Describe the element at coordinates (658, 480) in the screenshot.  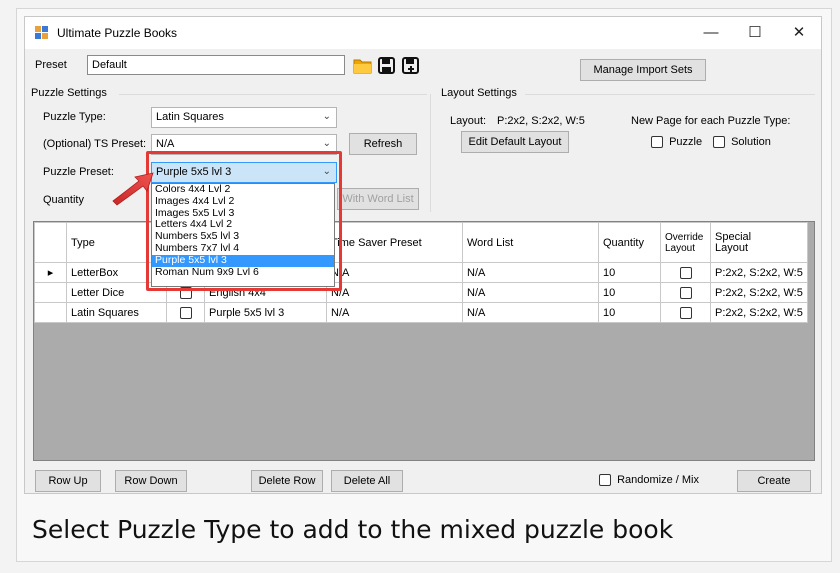
I see `randomize-label: Randomize / Mix` at that location.